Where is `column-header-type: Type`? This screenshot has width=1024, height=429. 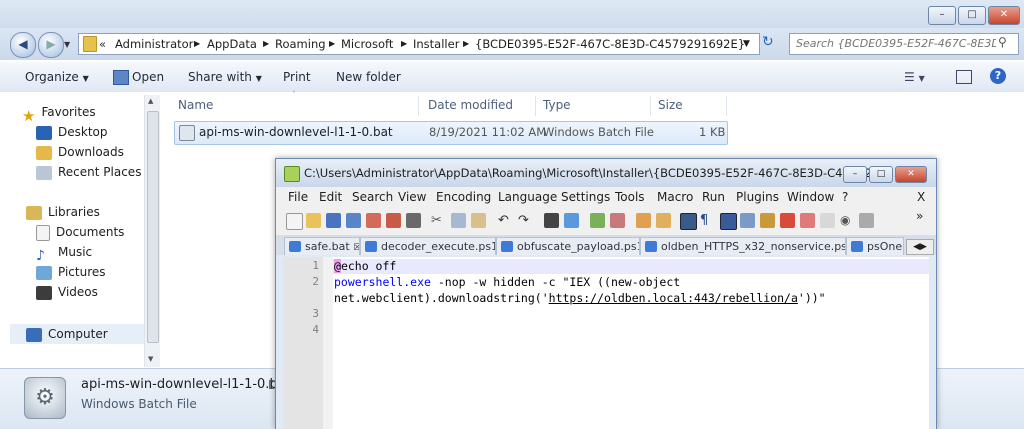
column-header-type: Type is located at coordinates (557, 105).